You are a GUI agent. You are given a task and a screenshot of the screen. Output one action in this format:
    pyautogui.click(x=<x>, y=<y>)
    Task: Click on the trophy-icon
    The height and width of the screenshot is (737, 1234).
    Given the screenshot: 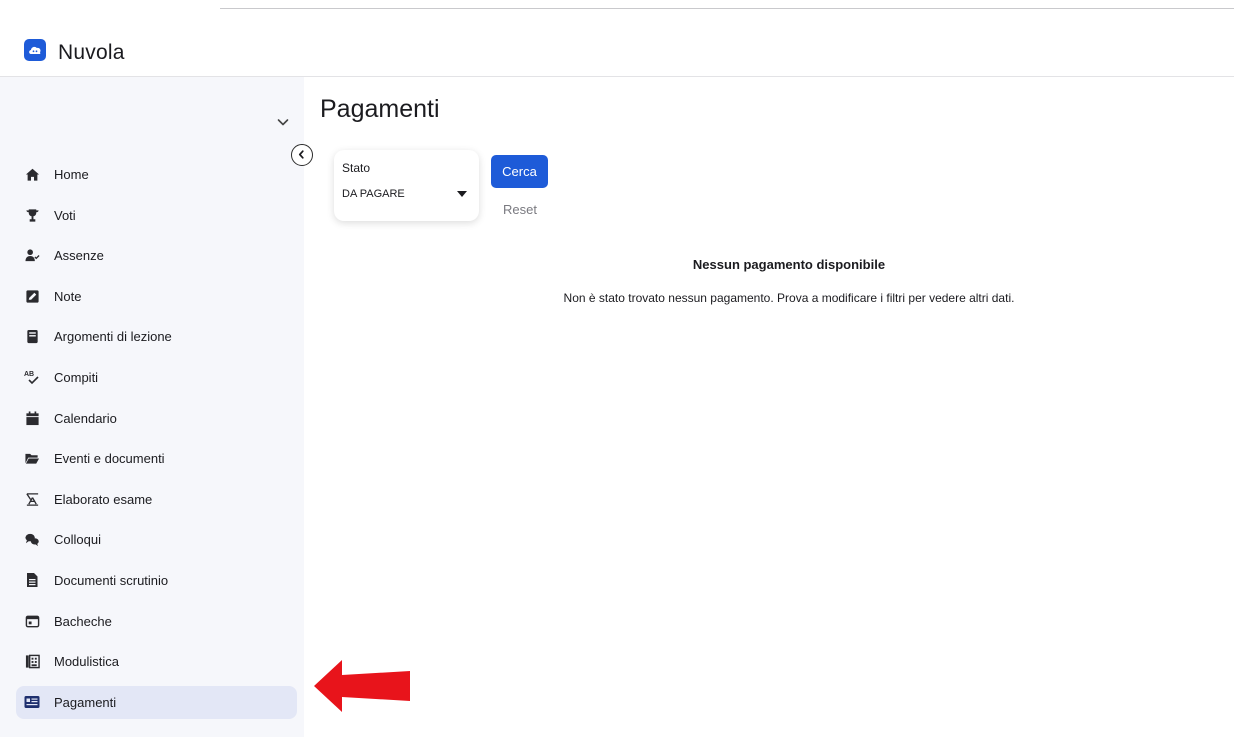 What is the action you would take?
    pyautogui.click(x=32, y=215)
    